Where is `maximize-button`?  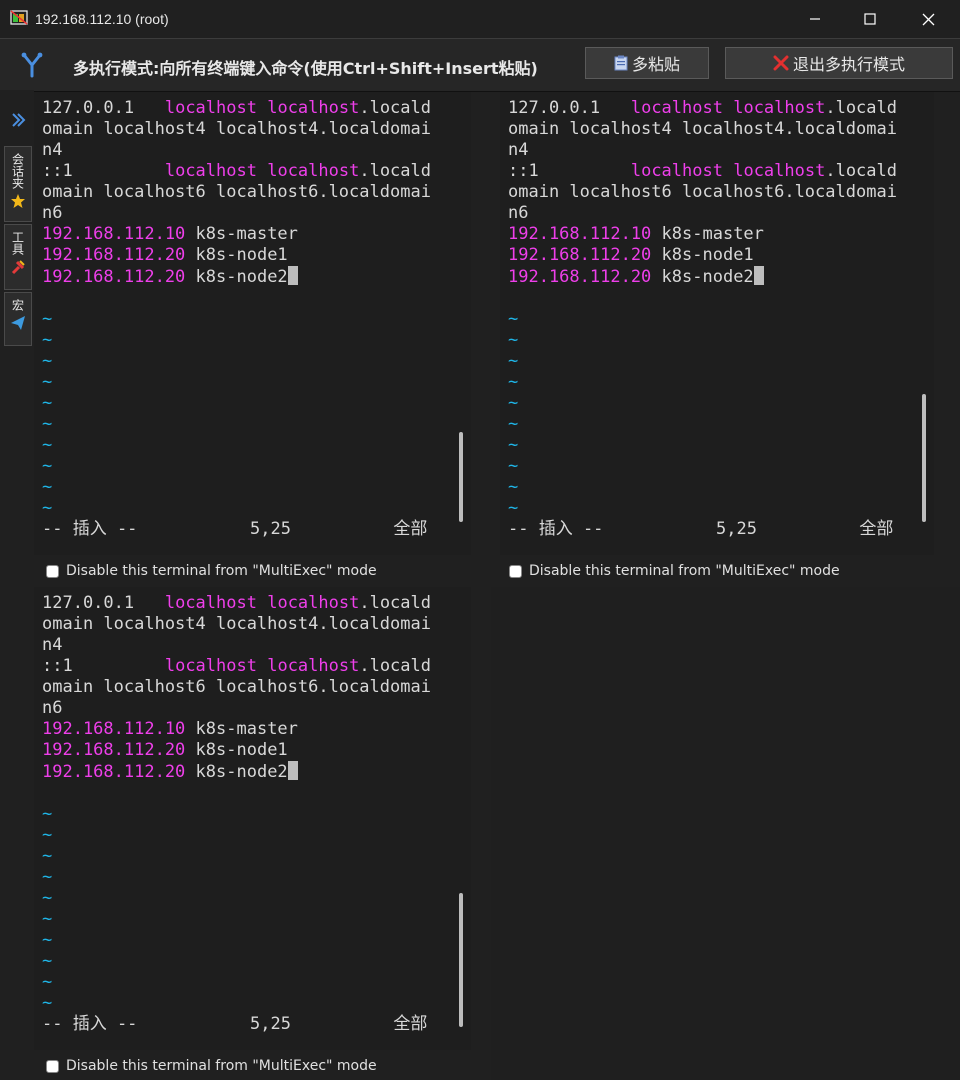 maximize-button is located at coordinates (870, 19).